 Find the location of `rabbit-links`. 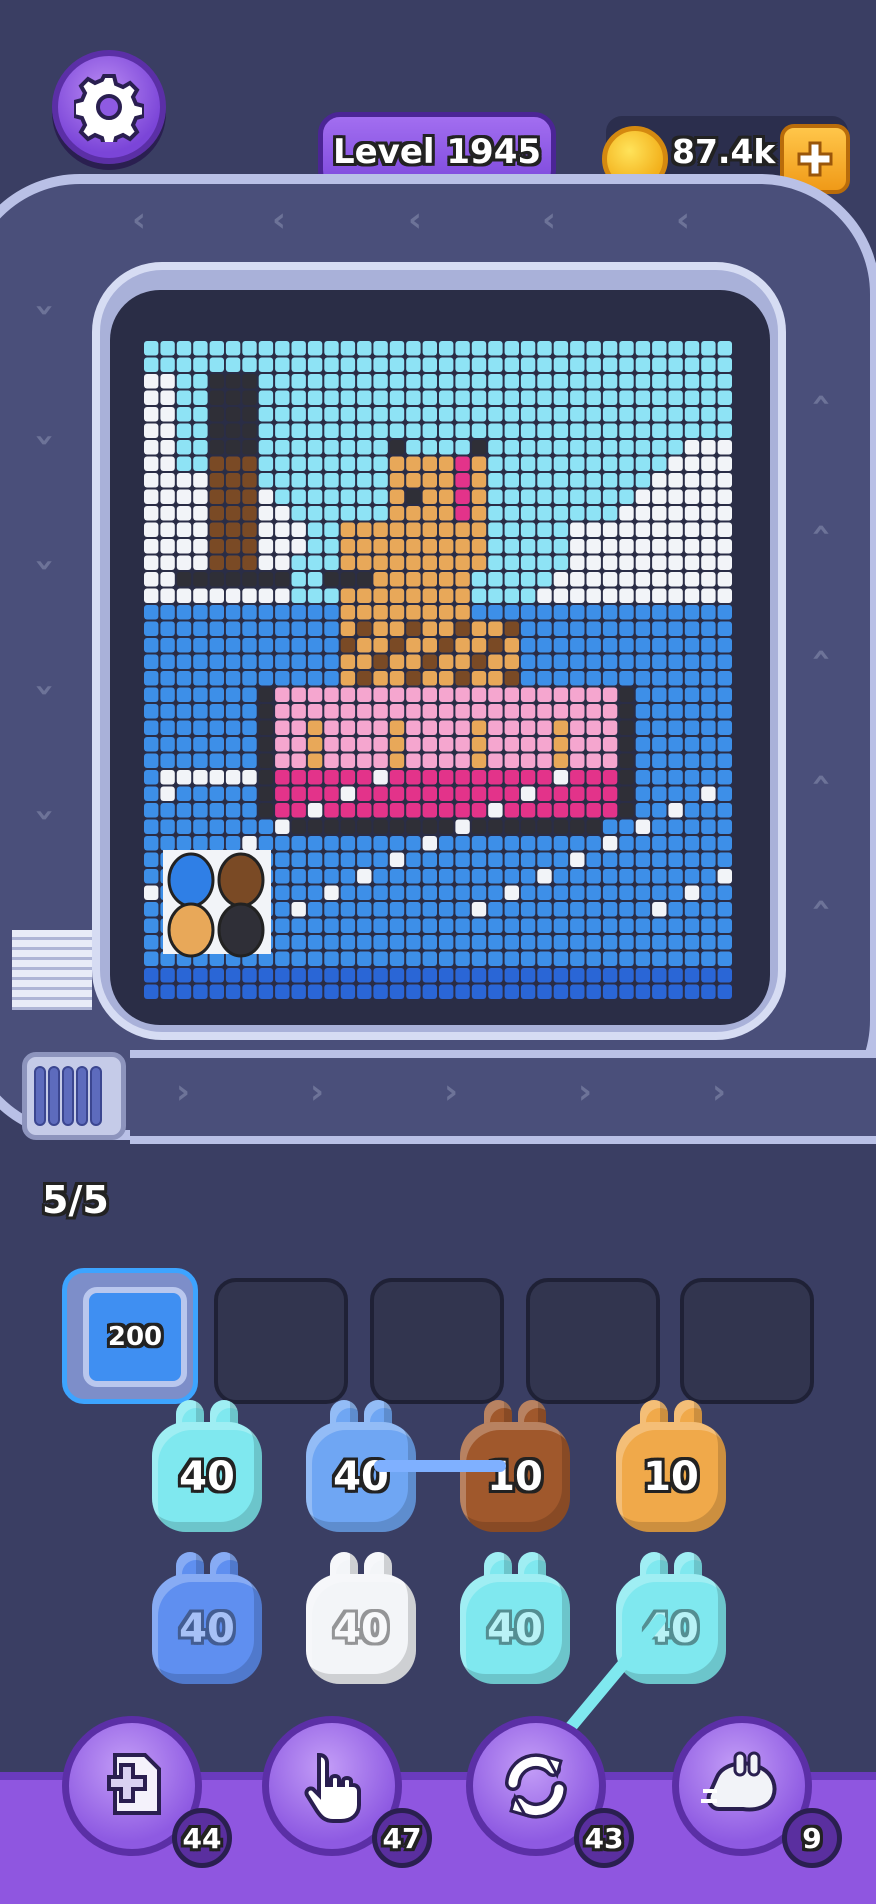

rabbit-links is located at coordinates (520, 1603).